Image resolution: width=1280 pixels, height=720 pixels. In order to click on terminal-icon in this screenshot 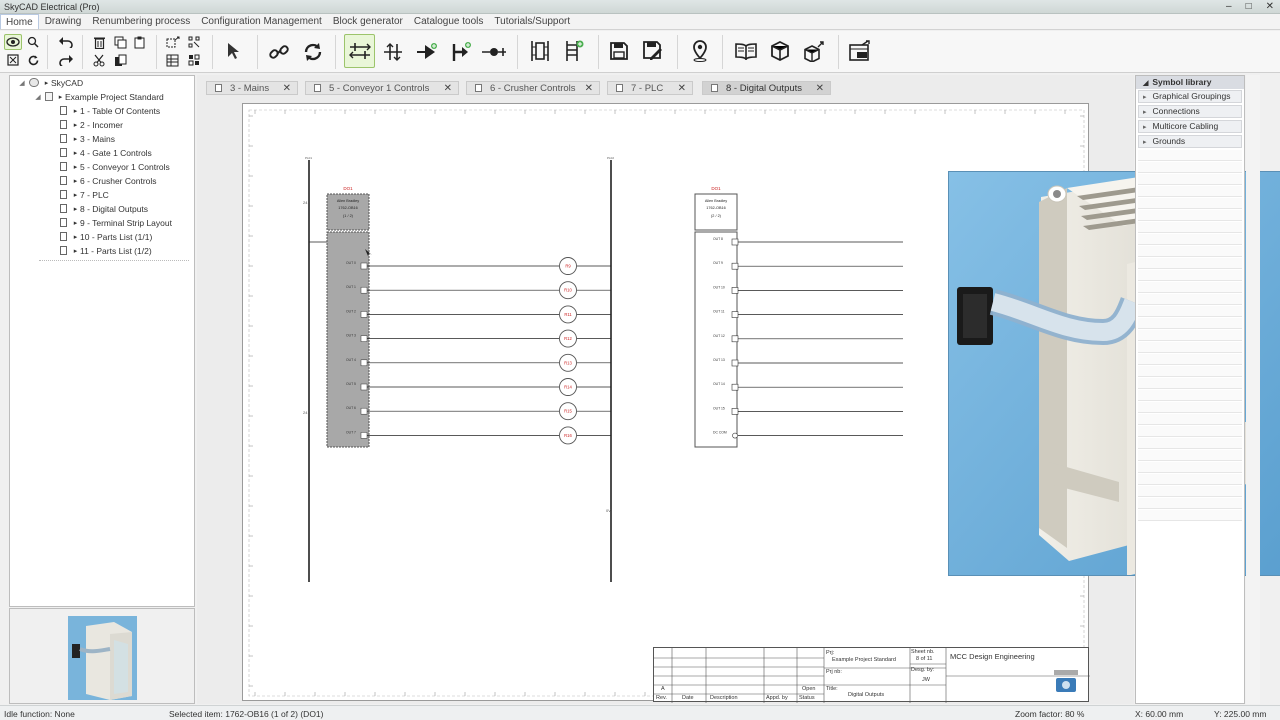, I will do `click(393, 52)`.